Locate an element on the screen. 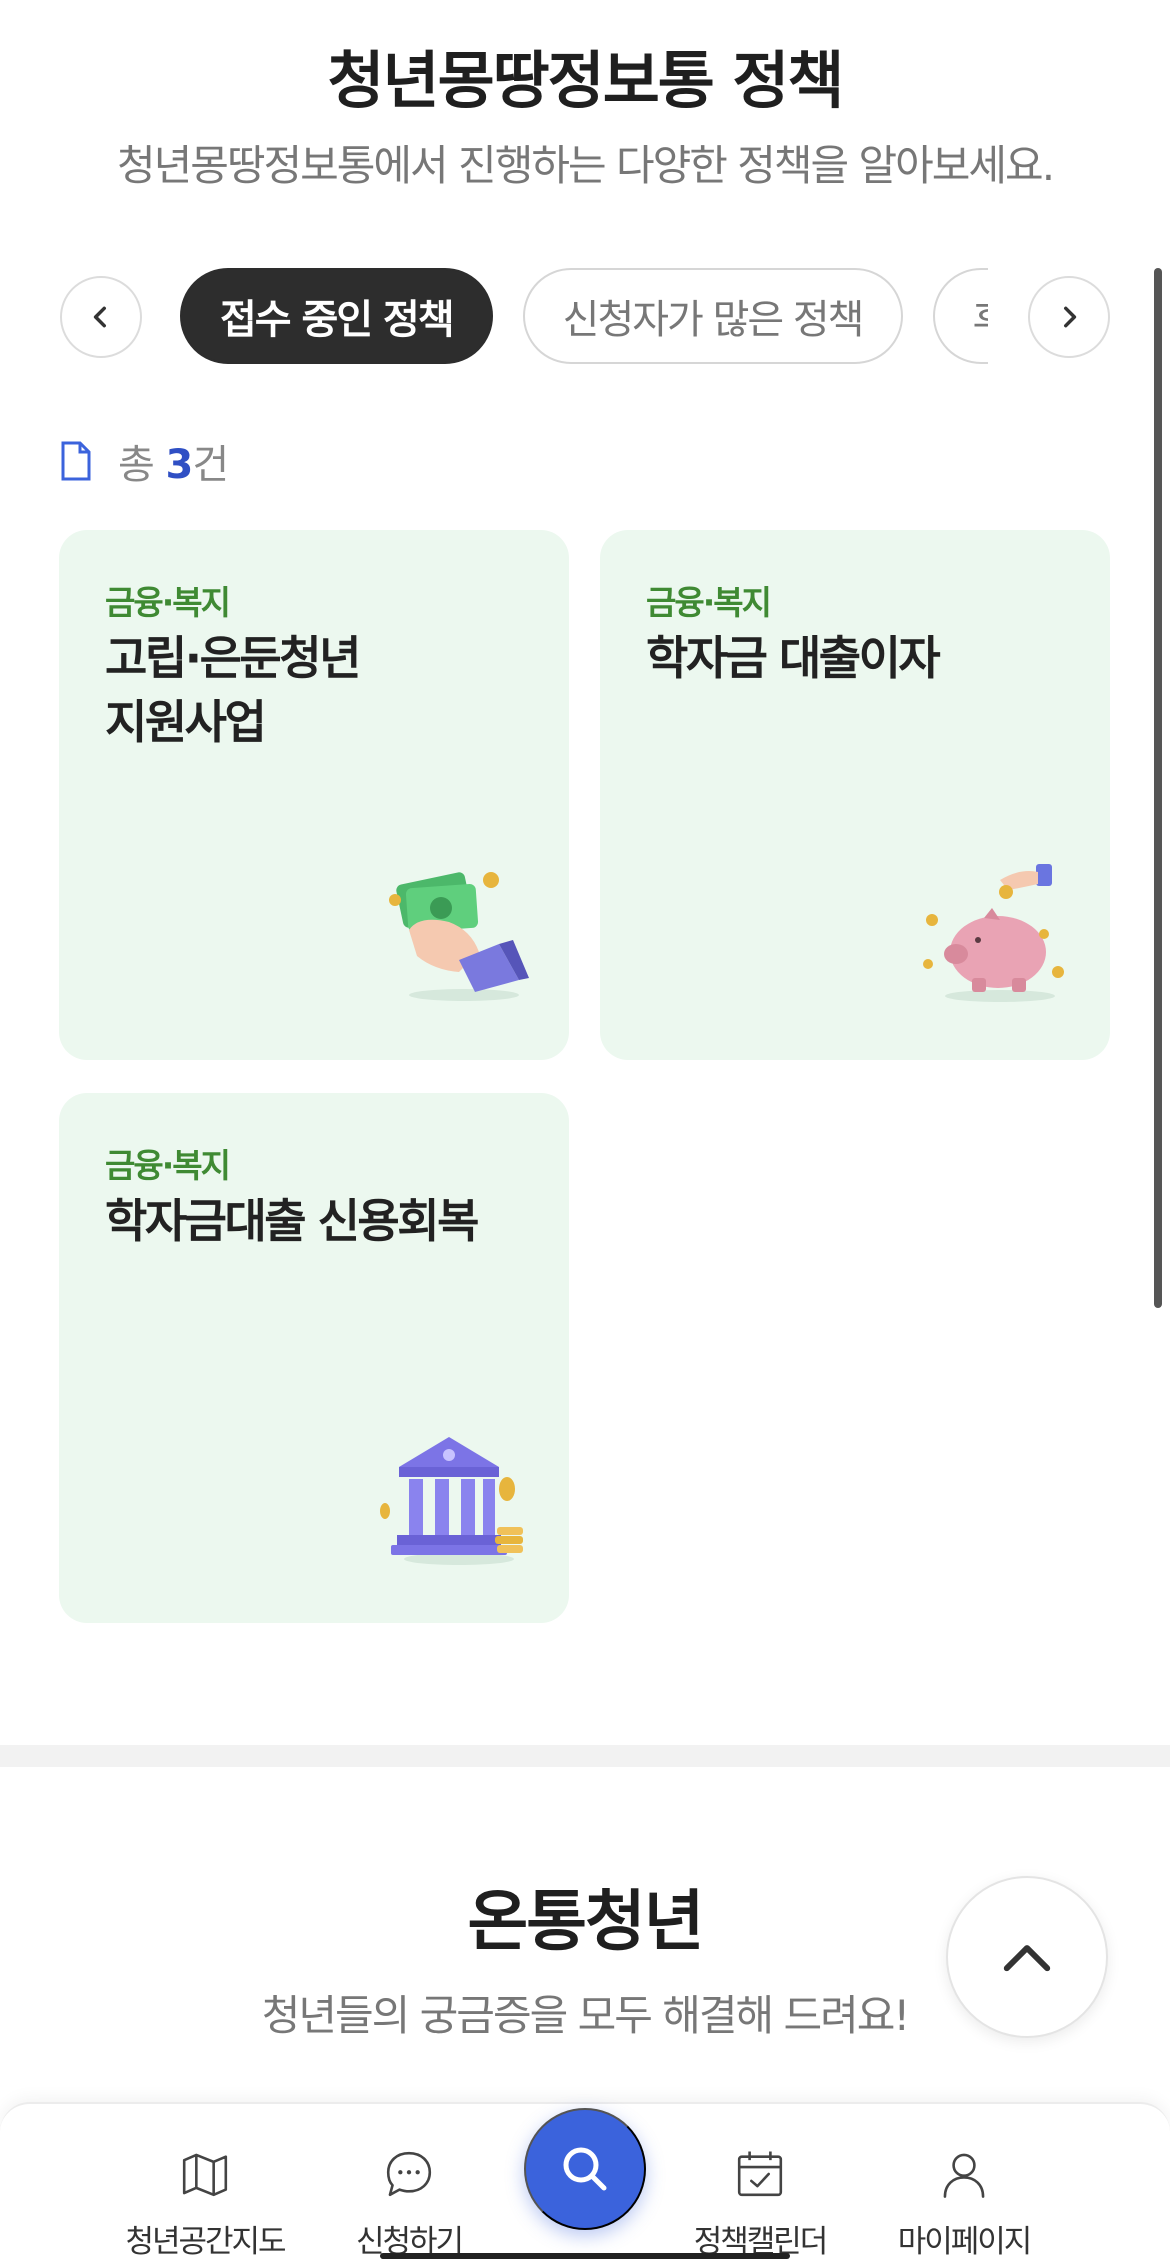  tabs-viewport: 접수 중인 정책 신청자가 많은 정책 후기 is located at coordinates (584, 316).